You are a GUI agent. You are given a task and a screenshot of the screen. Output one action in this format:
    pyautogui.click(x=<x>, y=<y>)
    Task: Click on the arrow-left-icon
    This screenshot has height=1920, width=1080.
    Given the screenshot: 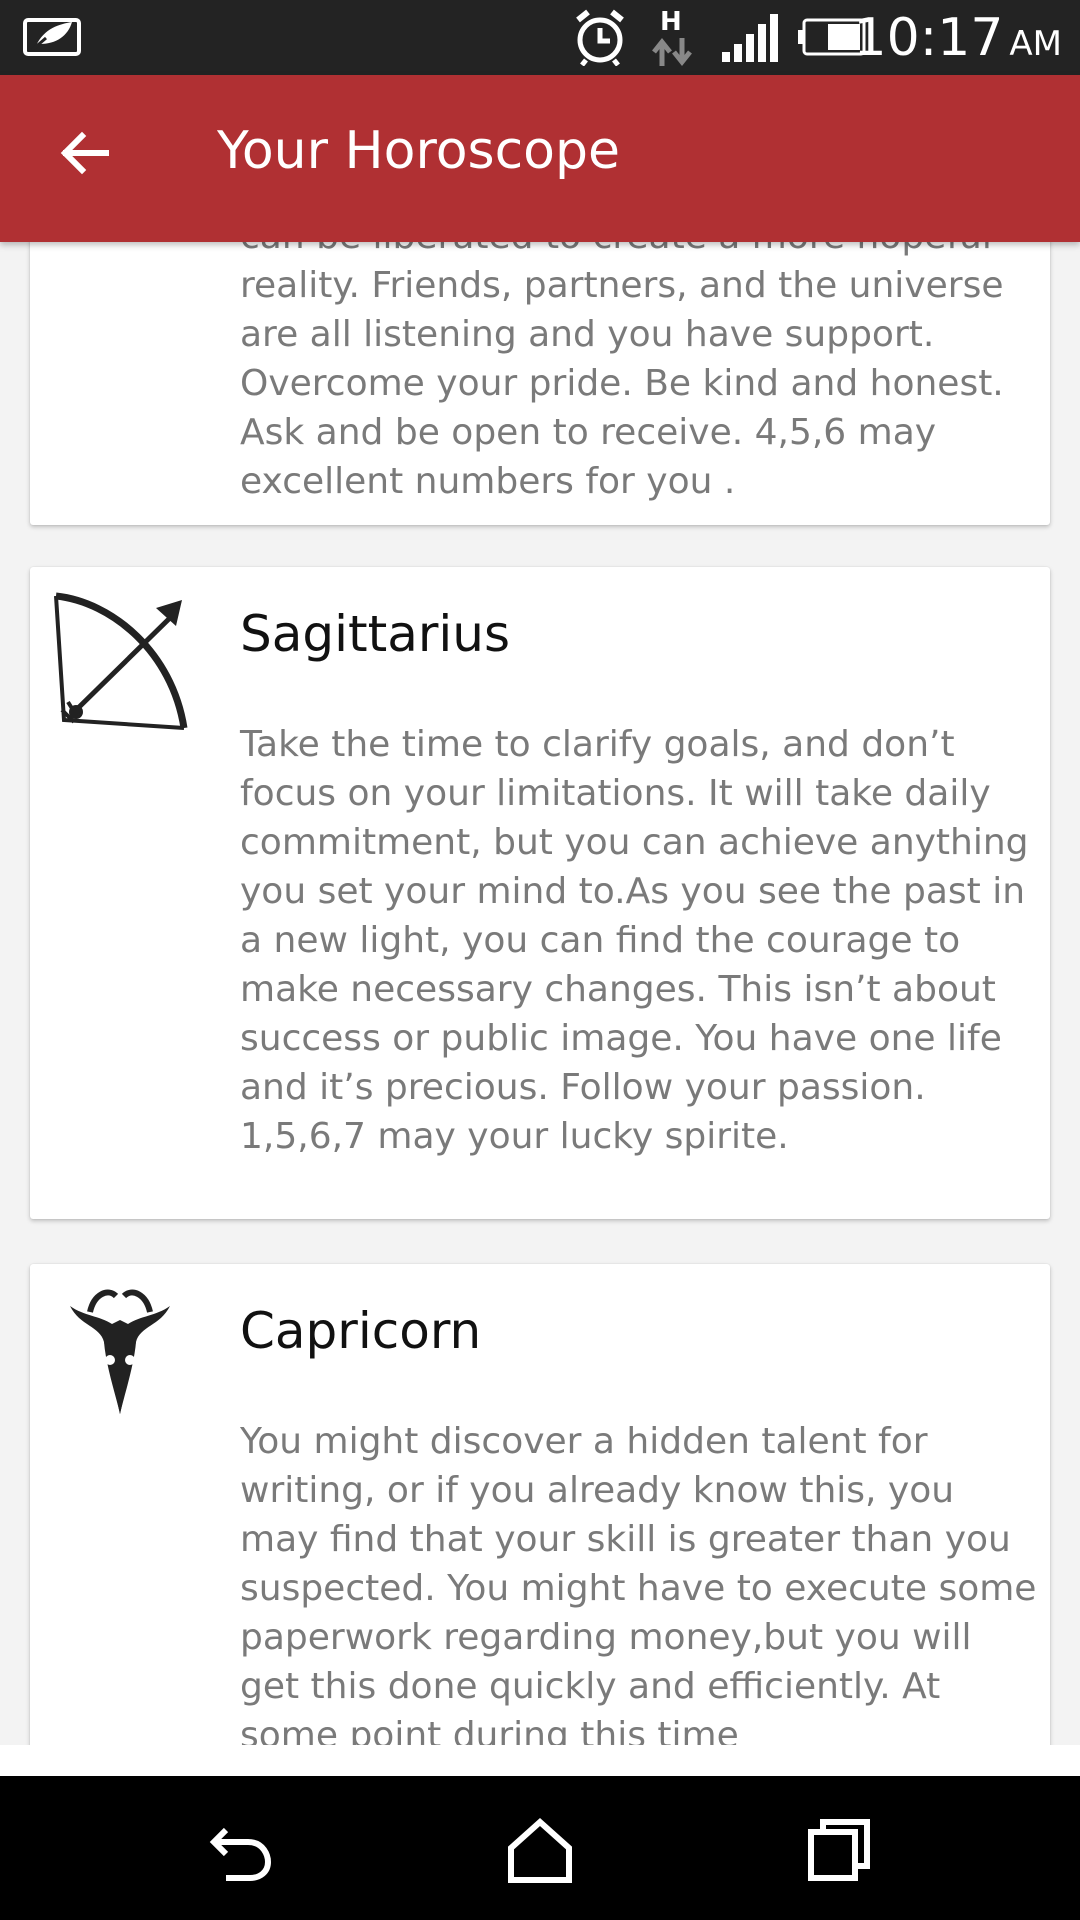 What is the action you would take?
    pyautogui.click(x=85, y=155)
    